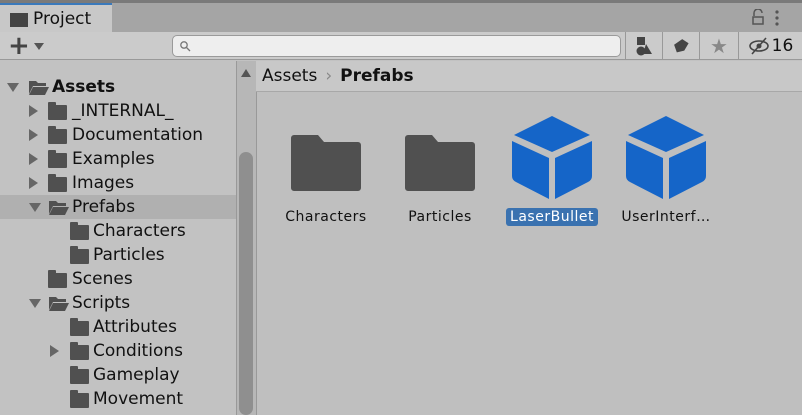 The height and width of the screenshot is (415, 802). Describe the element at coordinates (101, 303) in the screenshot. I see `tree-item-label: Scripts` at that location.